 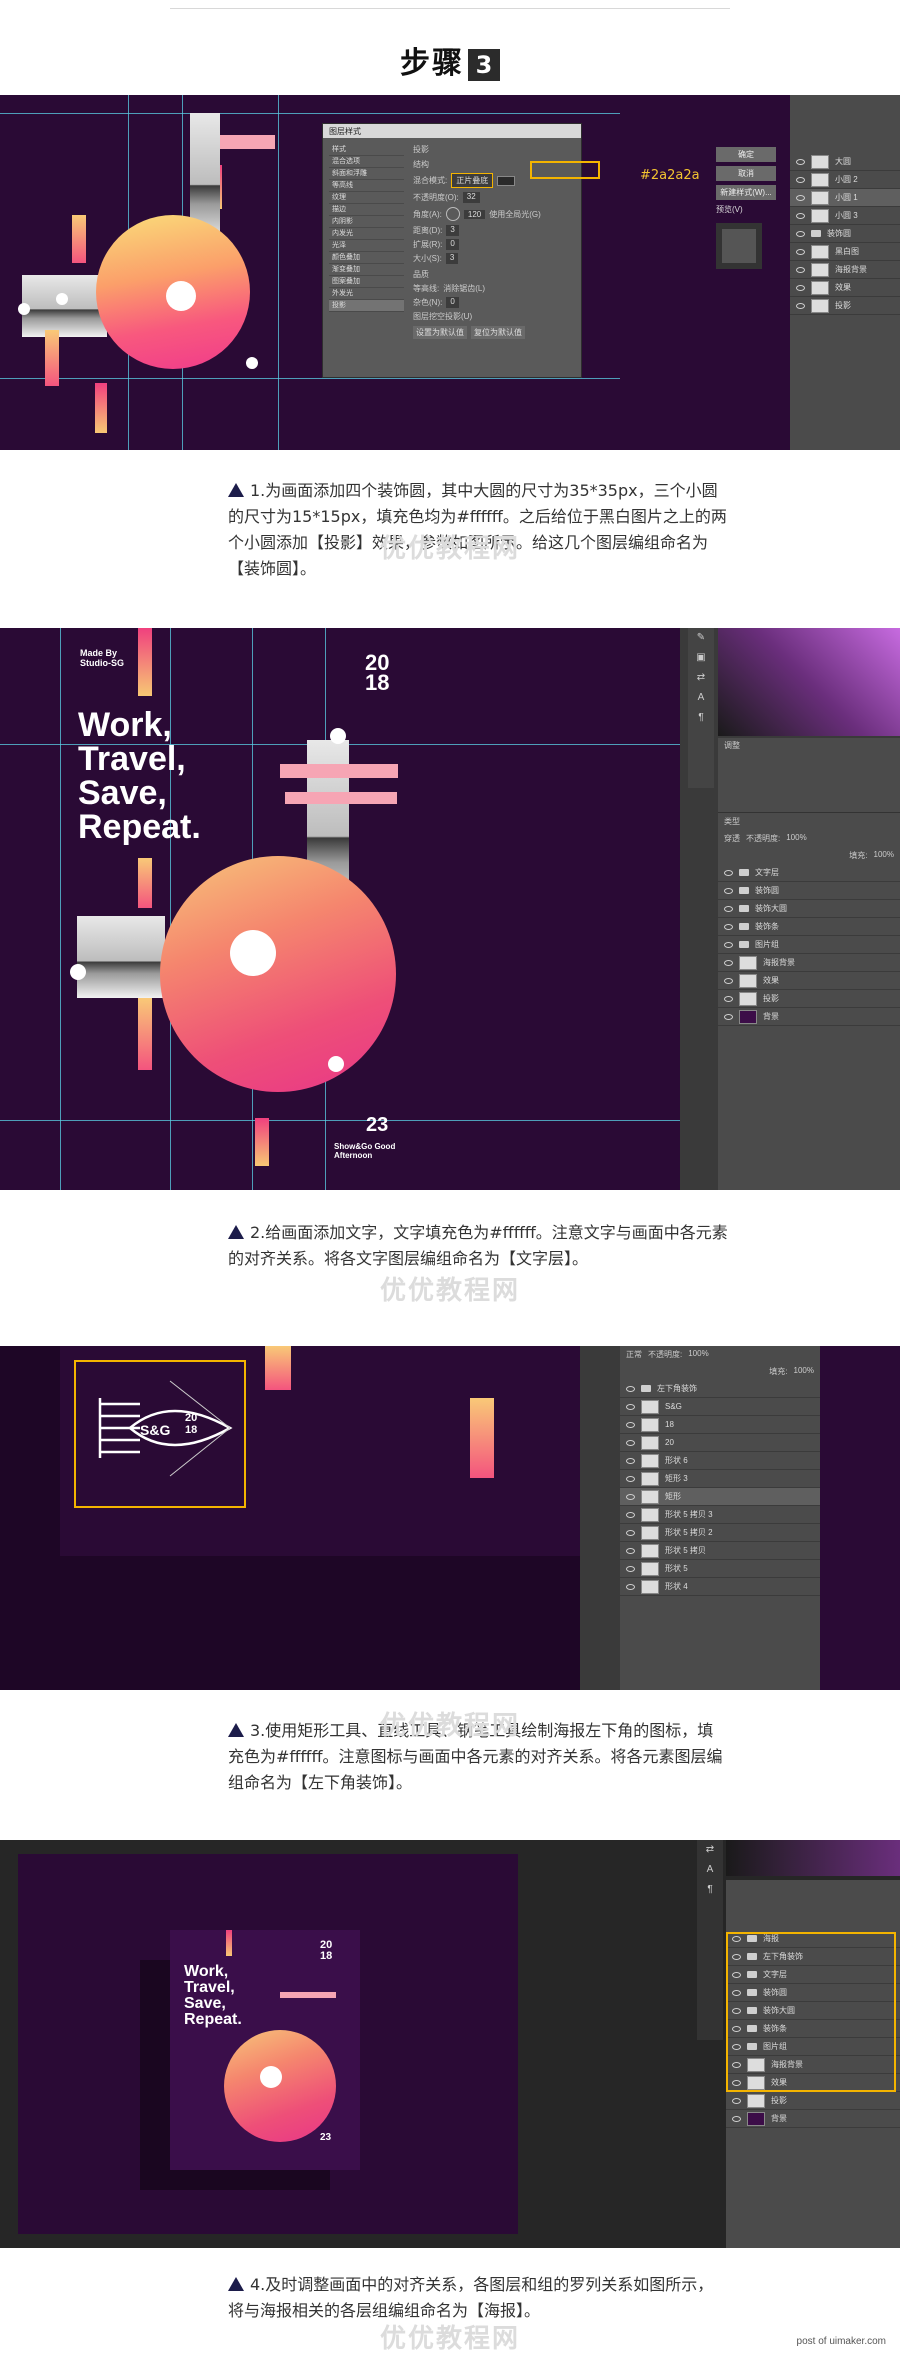 What do you see at coordinates (366, 210) in the screenshot?
I see `style-option: 描边` at bounding box center [366, 210].